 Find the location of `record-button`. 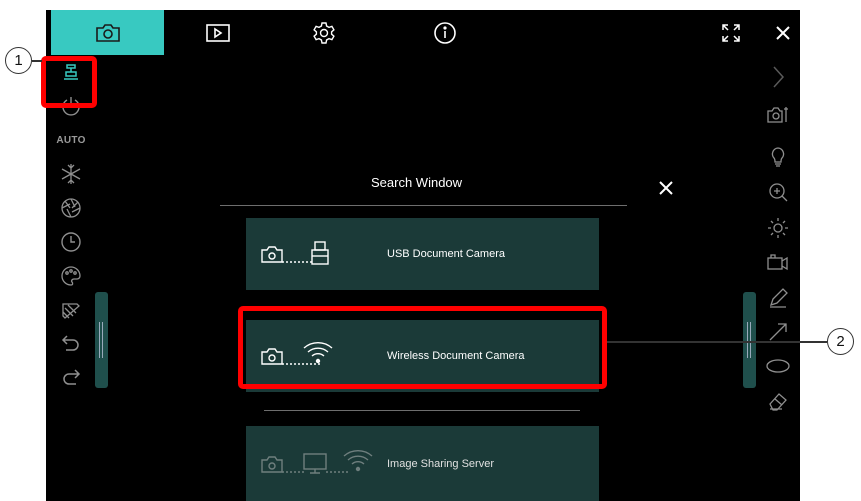

record-button is located at coordinates (778, 262).